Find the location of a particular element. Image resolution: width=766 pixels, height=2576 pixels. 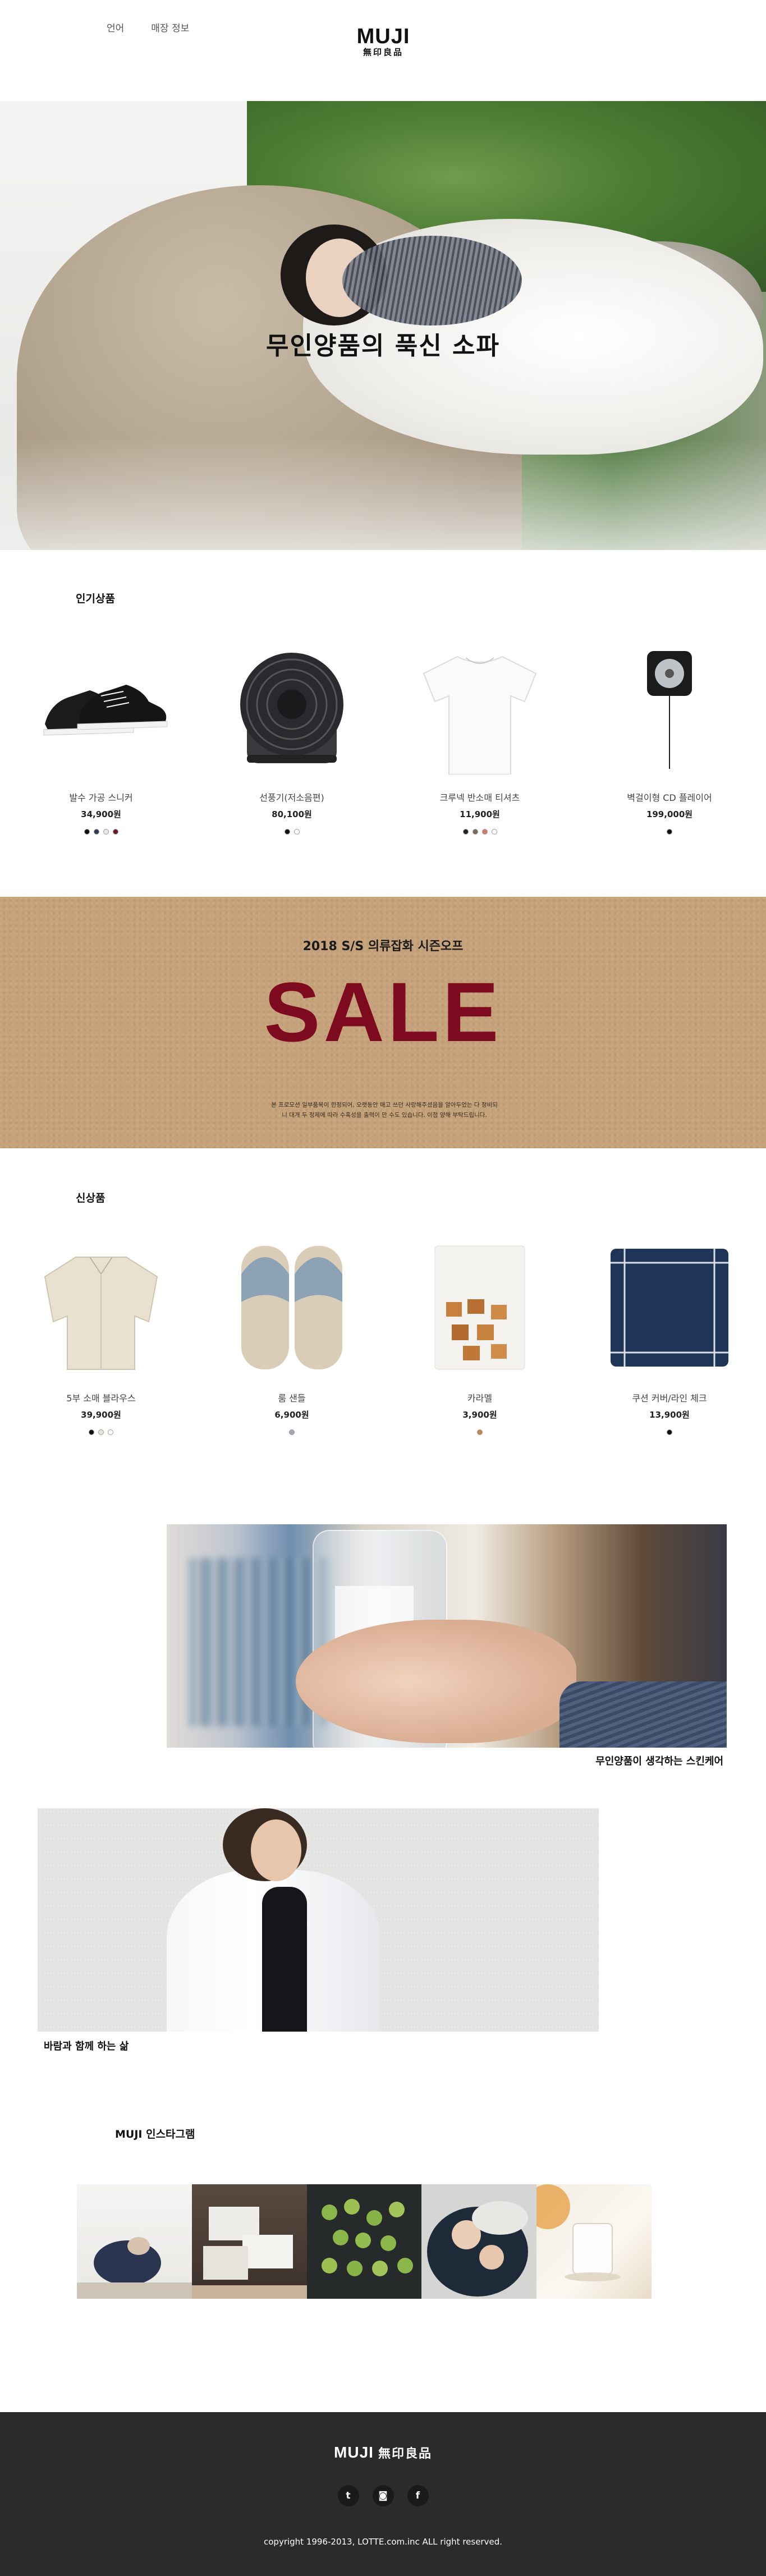

cd-player-icon is located at coordinates (669, 707).